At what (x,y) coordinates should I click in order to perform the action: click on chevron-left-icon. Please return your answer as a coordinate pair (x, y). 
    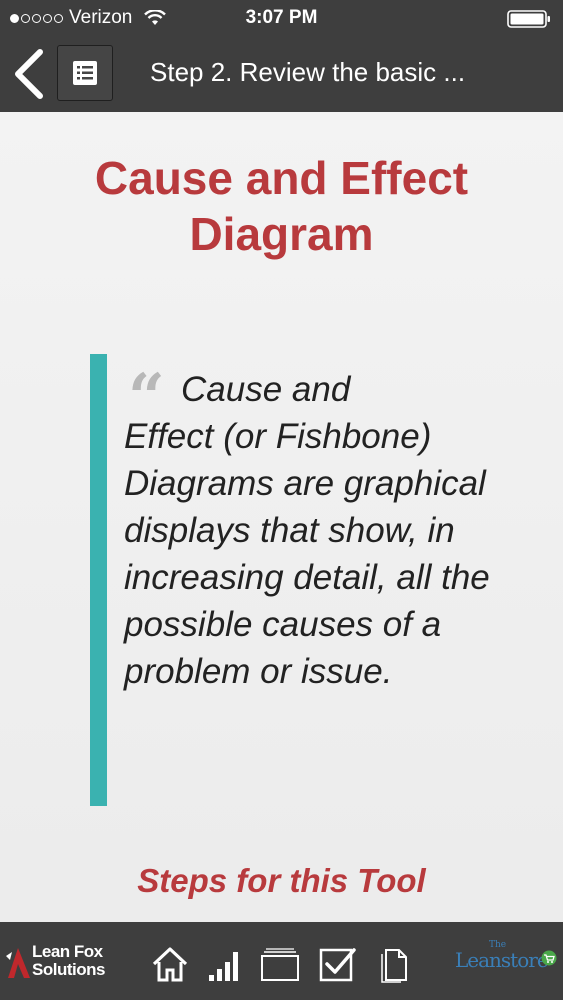
    Looking at the image, I should click on (29, 74).